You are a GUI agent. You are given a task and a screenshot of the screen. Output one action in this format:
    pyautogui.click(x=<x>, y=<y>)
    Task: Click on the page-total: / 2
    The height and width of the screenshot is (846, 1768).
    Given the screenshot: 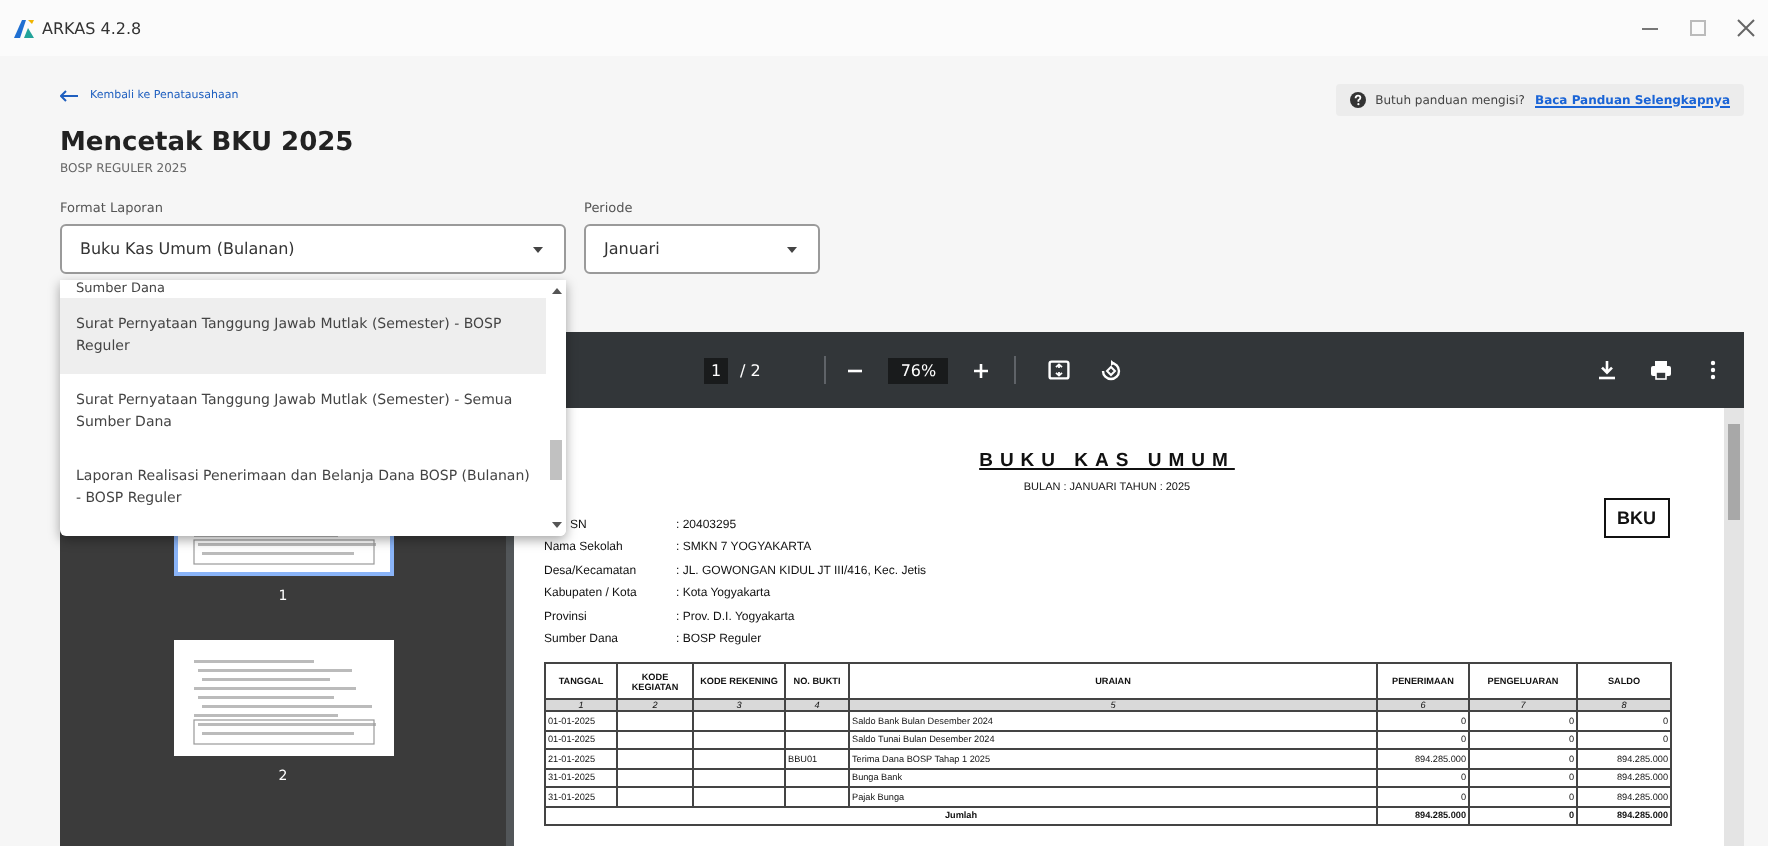 What is the action you would take?
    pyautogui.click(x=750, y=370)
    